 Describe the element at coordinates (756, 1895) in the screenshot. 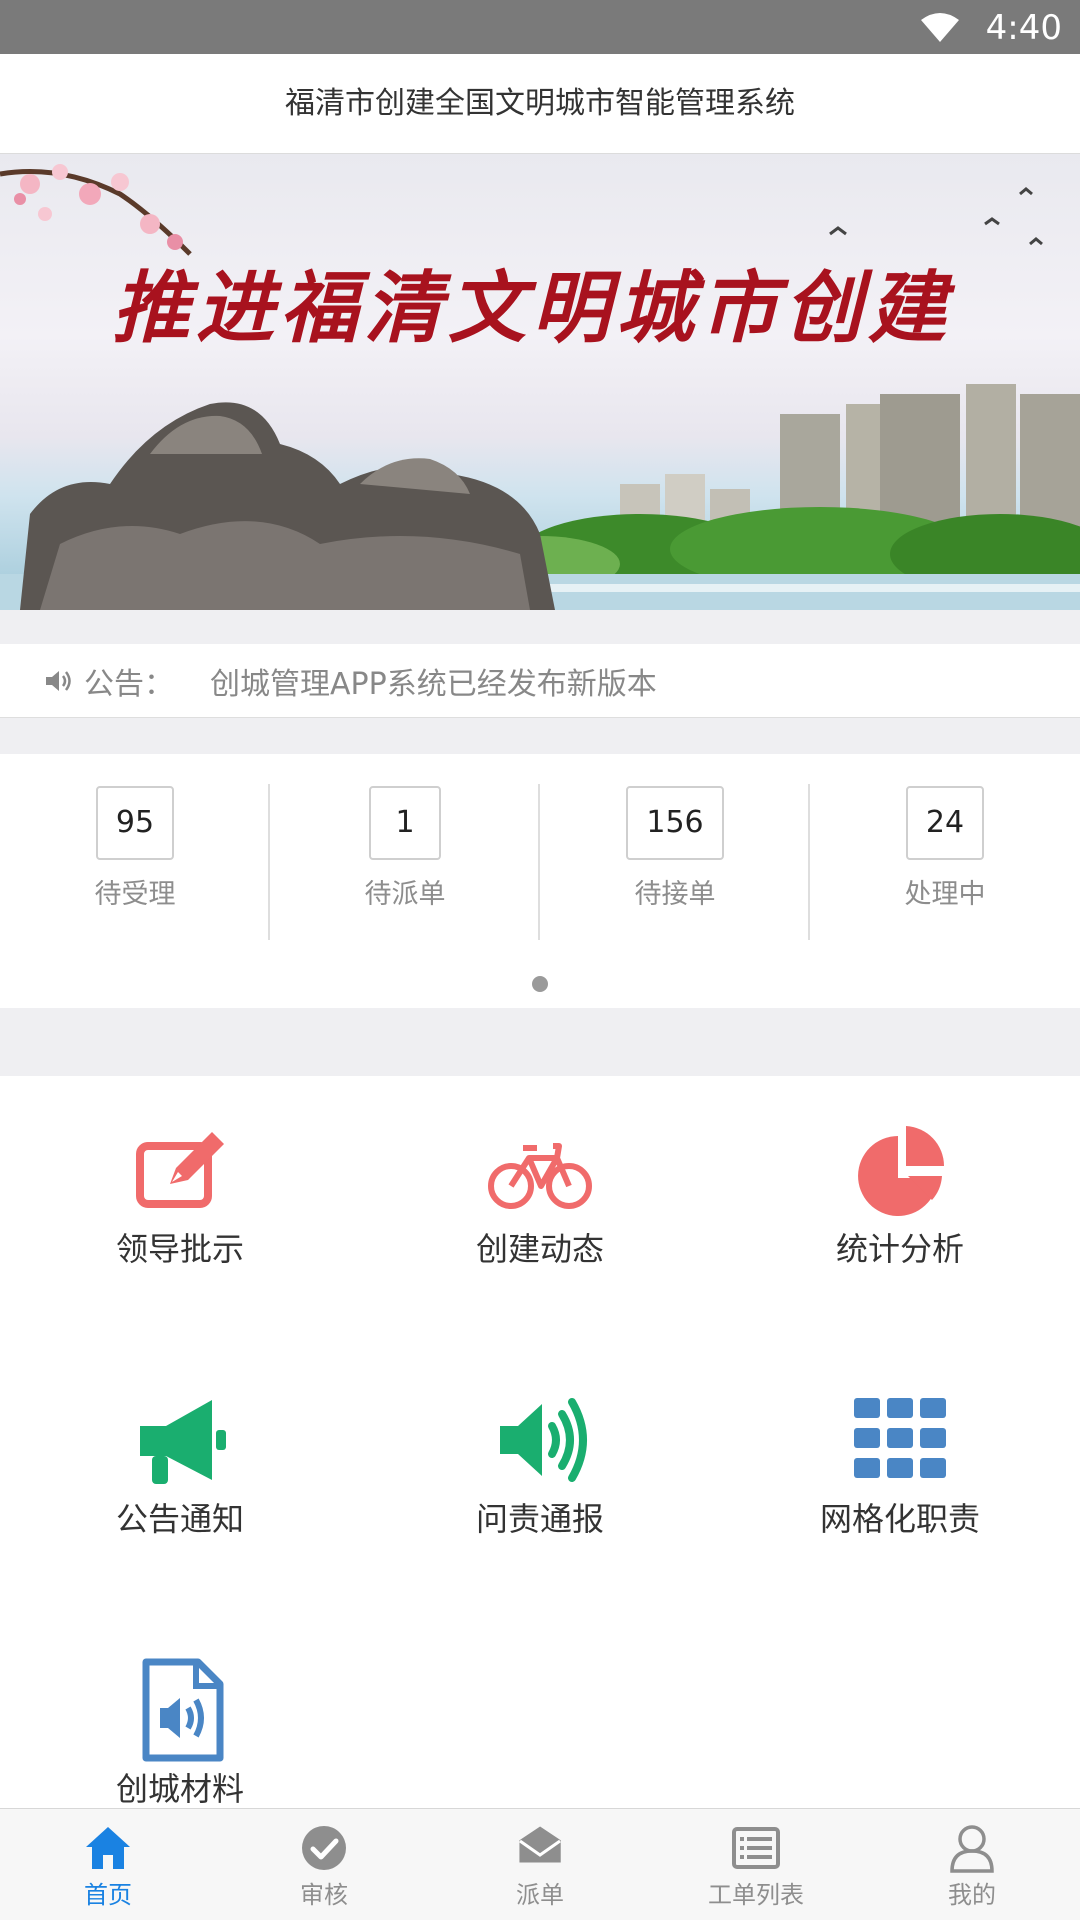

I see `tab-label: 工单列表` at that location.